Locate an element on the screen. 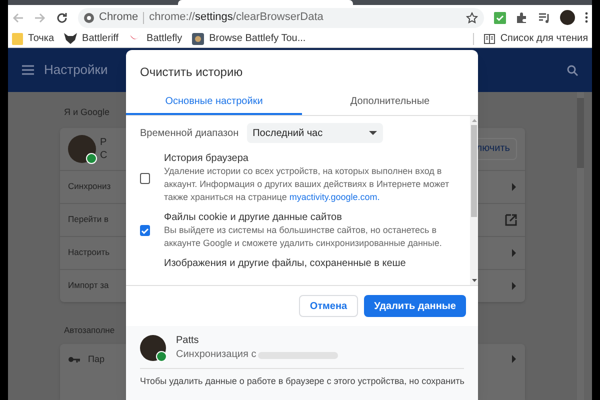 The image size is (600, 400). account-name: Patts is located at coordinates (188, 341).